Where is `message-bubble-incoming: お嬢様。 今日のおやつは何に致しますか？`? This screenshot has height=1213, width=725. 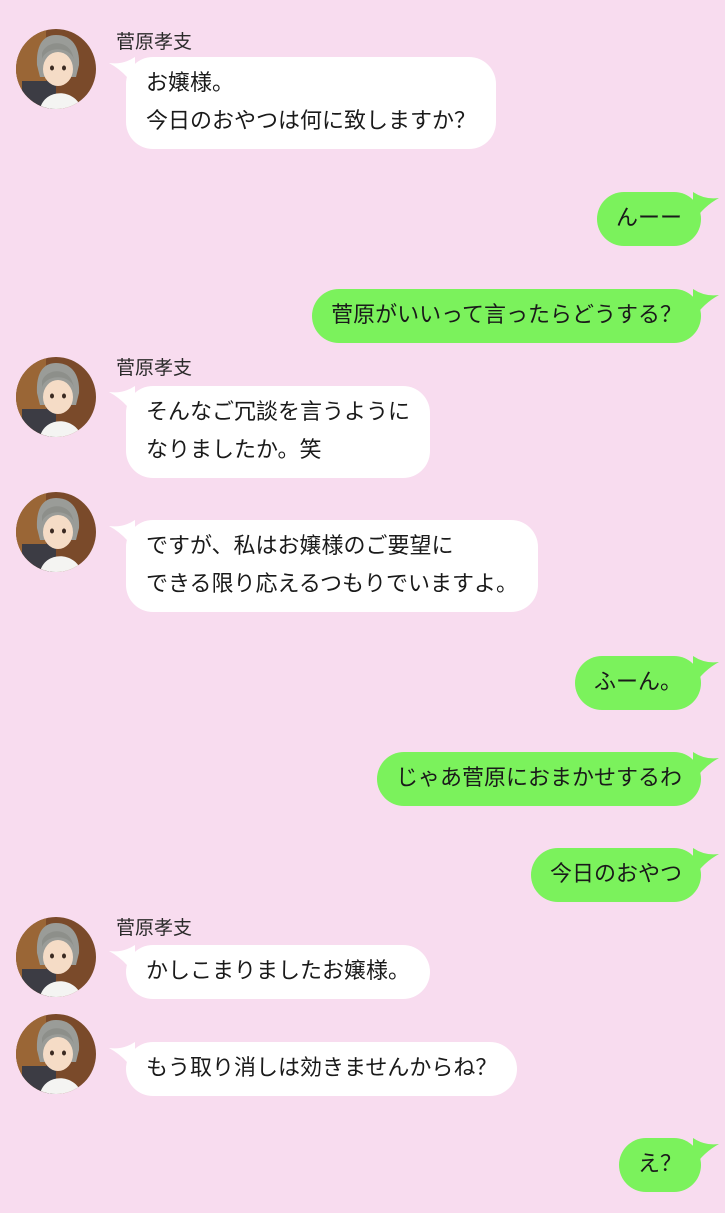
message-bubble-incoming: お嬢様。 今日のおやつは何に致しますか？ is located at coordinates (303, 103).